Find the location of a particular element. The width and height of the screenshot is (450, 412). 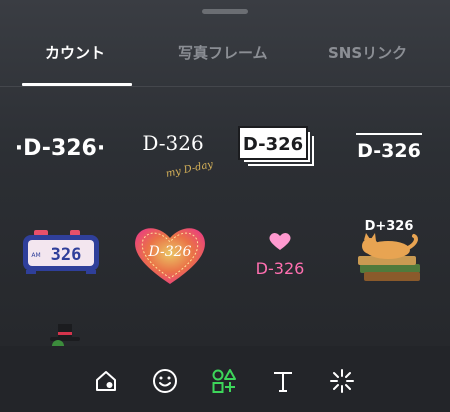

sticker-pink-dday-text: D-326 is located at coordinates (280, 268).